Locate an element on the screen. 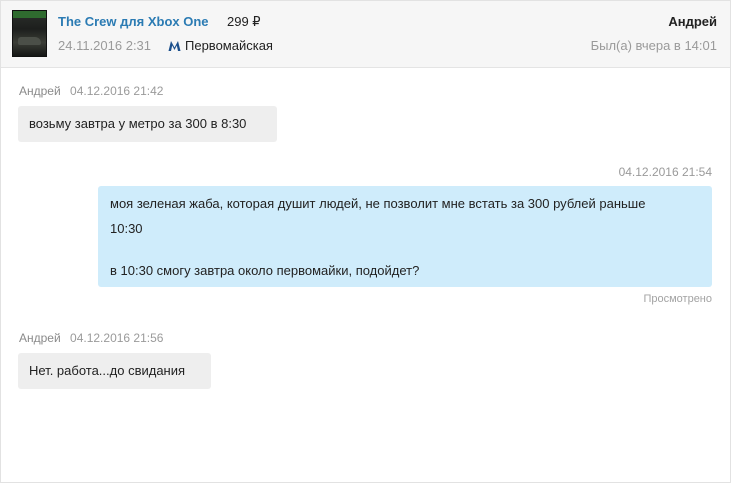 The height and width of the screenshot is (483, 731). message-meta: Андрей 04.12.2016 21:42 is located at coordinates (91, 91).